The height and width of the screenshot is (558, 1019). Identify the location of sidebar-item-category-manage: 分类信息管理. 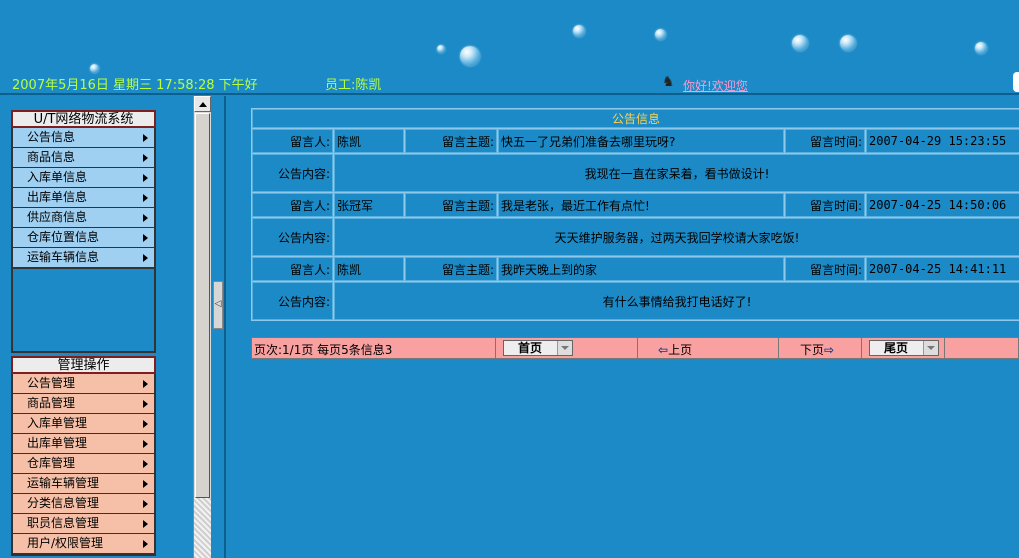
(83, 504).